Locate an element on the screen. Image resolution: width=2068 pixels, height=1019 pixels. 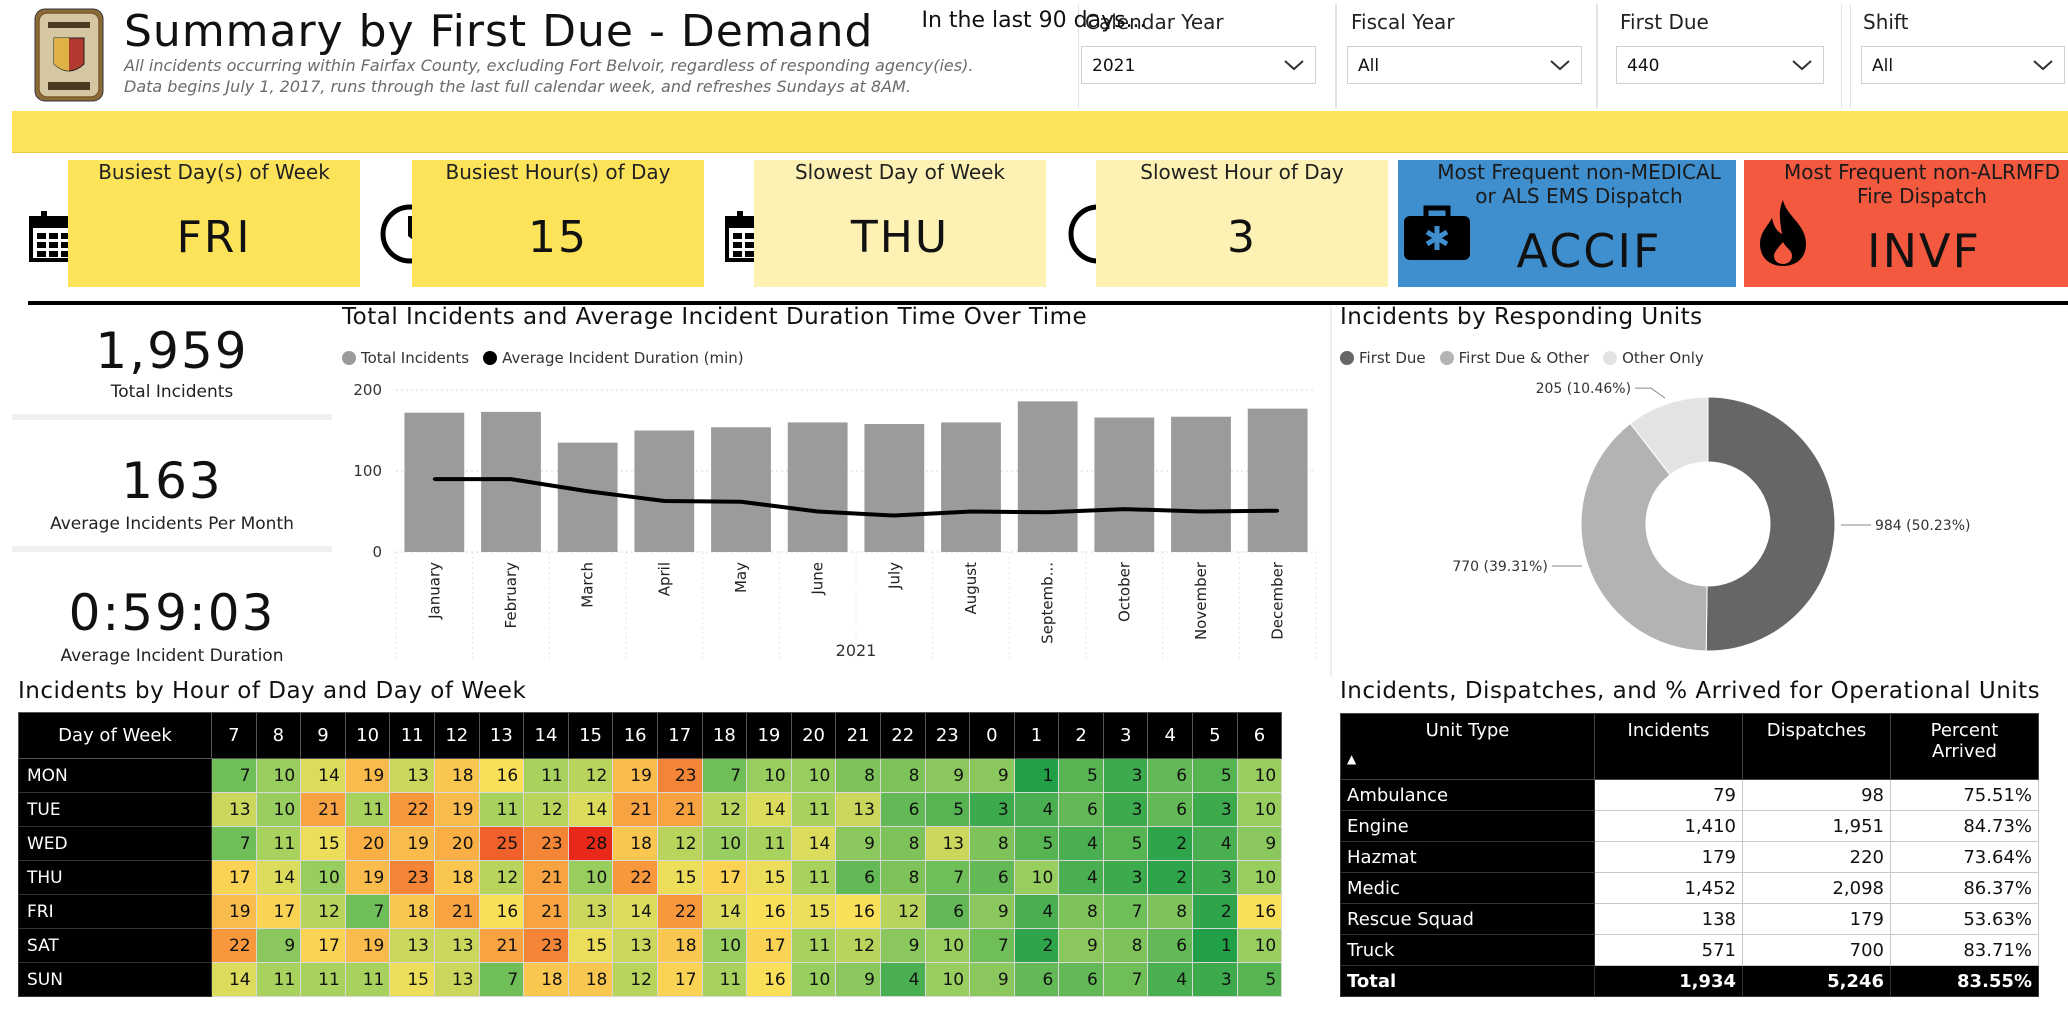
heatmap-hour-header: 4 is located at coordinates (1170, 735).